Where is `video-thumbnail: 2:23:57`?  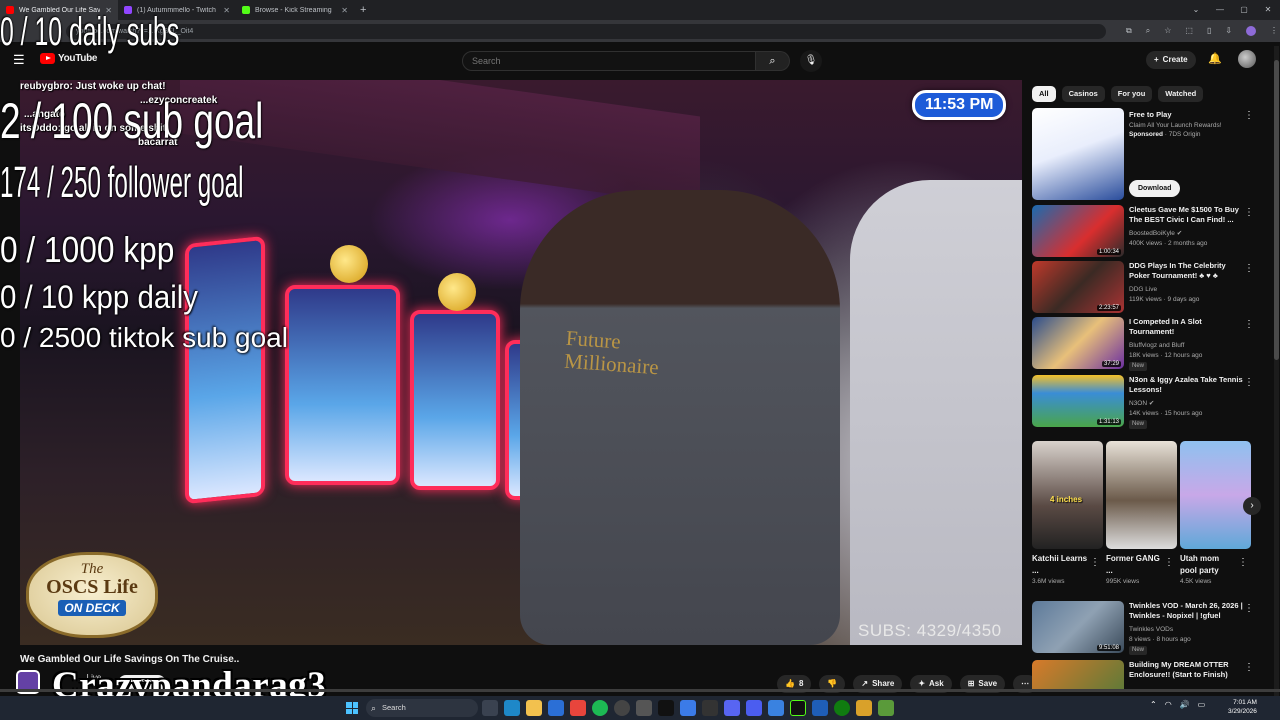
video-thumbnail: 2:23:57 is located at coordinates (1078, 287).